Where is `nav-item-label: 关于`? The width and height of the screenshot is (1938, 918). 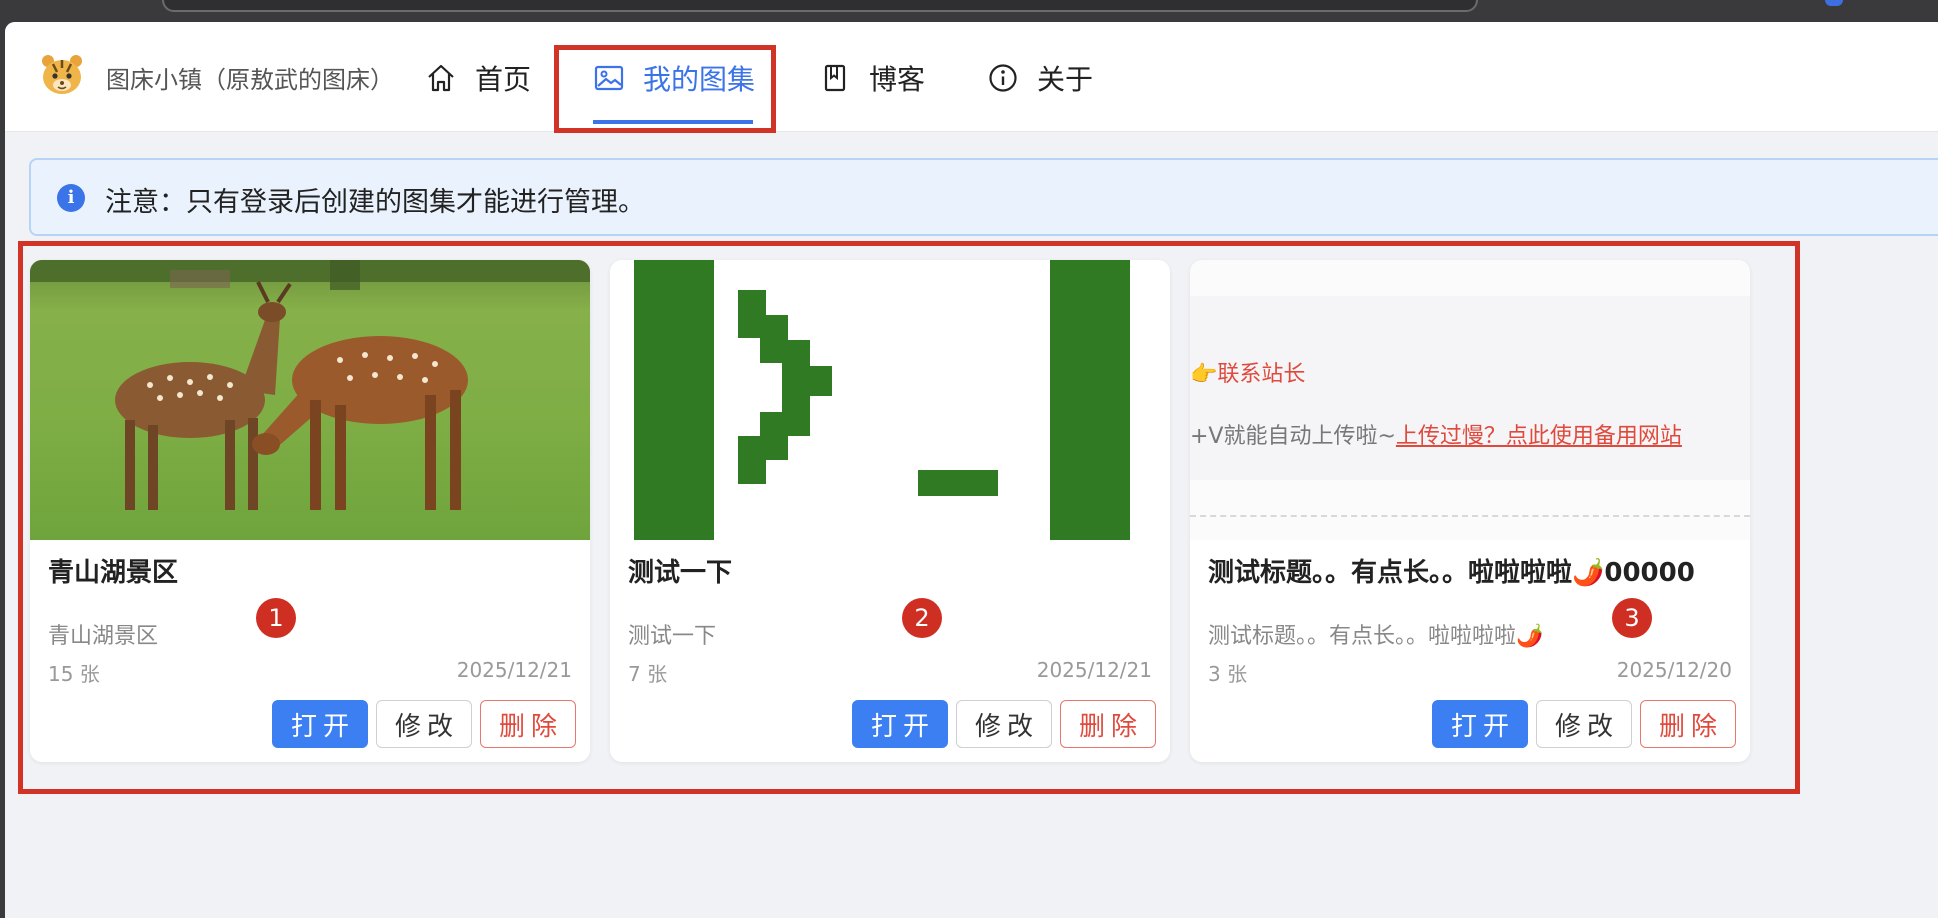
nav-item-label: 关于 is located at coordinates (1065, 79).